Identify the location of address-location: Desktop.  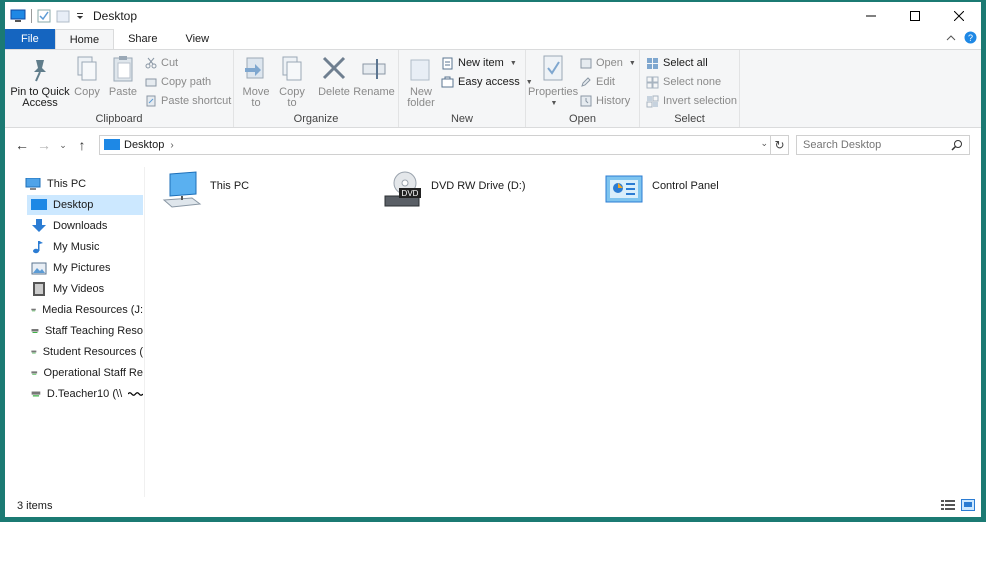
(144, 145).